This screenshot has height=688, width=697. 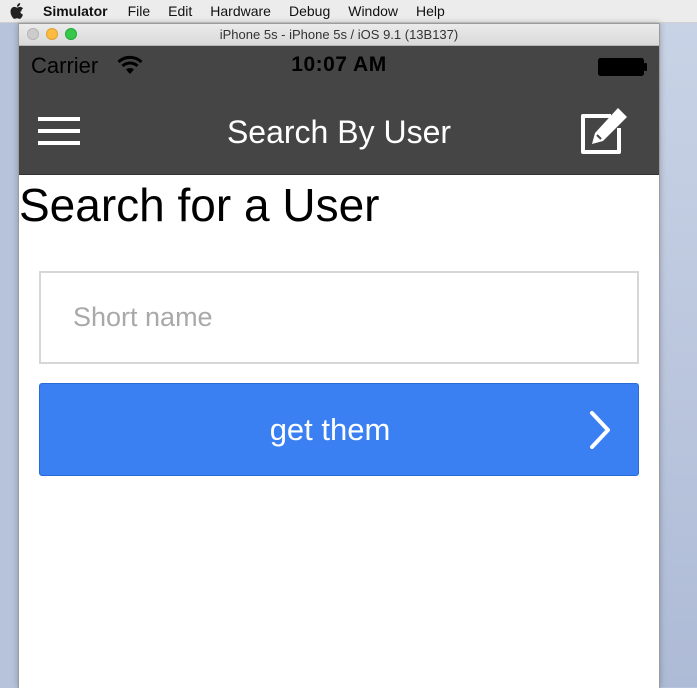 What do you see at coordinates (180, 11) in the screenshot?
I see `menu-edit: Edit` at bounding box center [180, 11].